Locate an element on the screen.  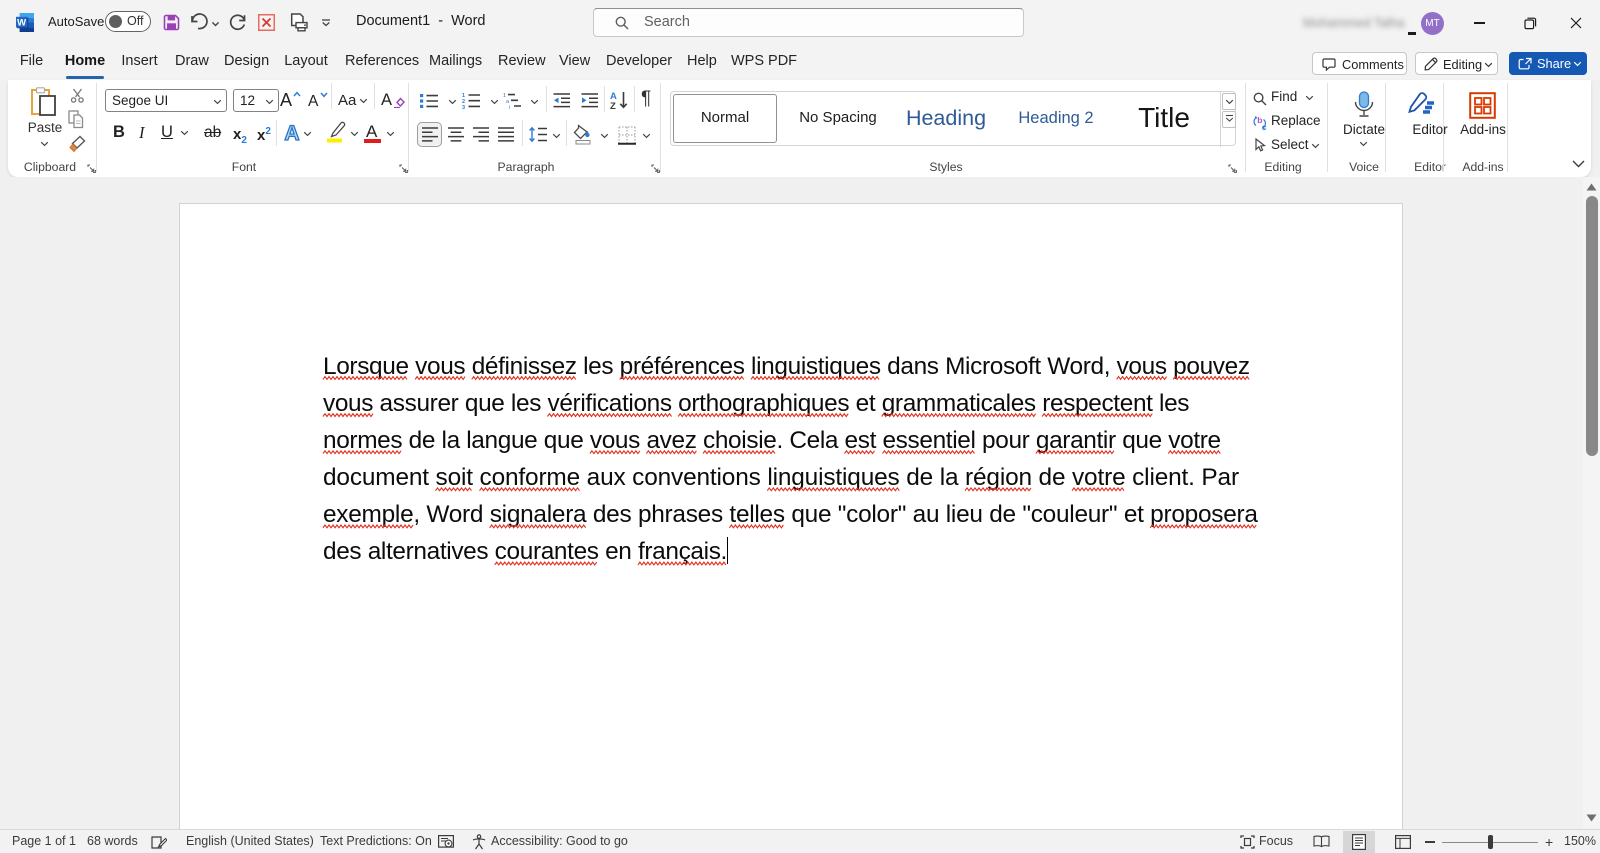
svg-text: Z is located at coordinates (613, 105).